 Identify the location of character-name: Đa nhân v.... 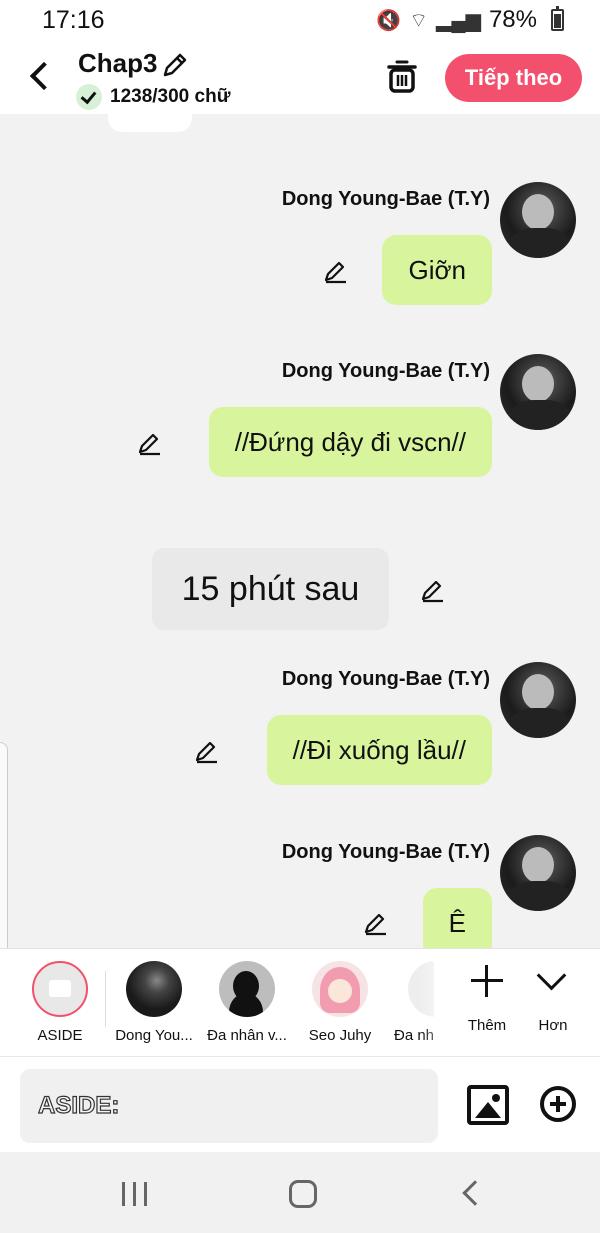
(247, 1035).